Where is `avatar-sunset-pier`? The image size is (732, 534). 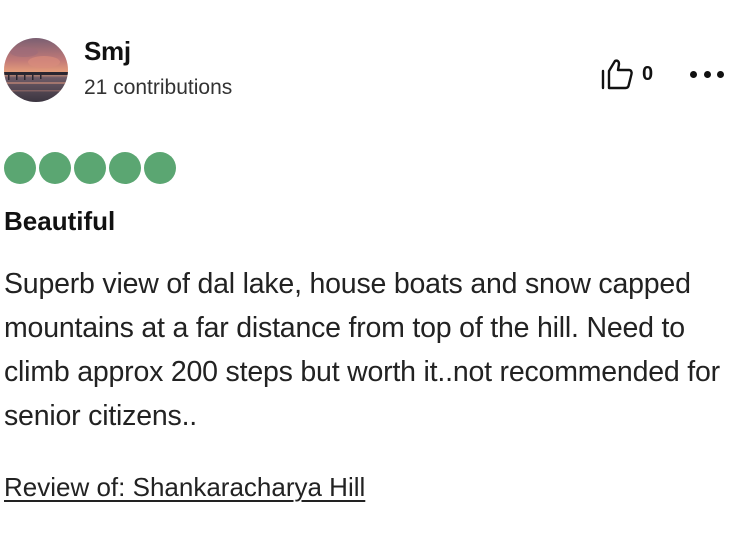
avatar-sunset-pier is located at coordinates (36, 70).